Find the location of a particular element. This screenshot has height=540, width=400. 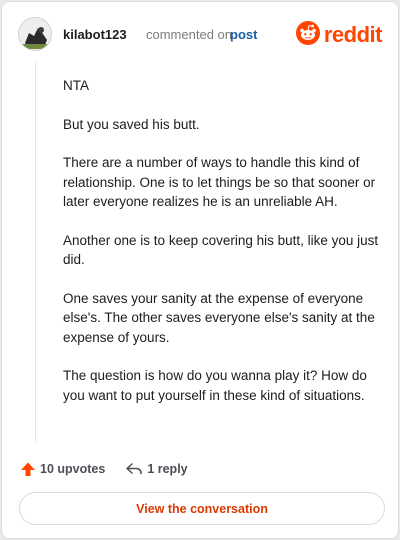

comment-paragraph: But you saved his butt. is located at coordinates (131, 124).